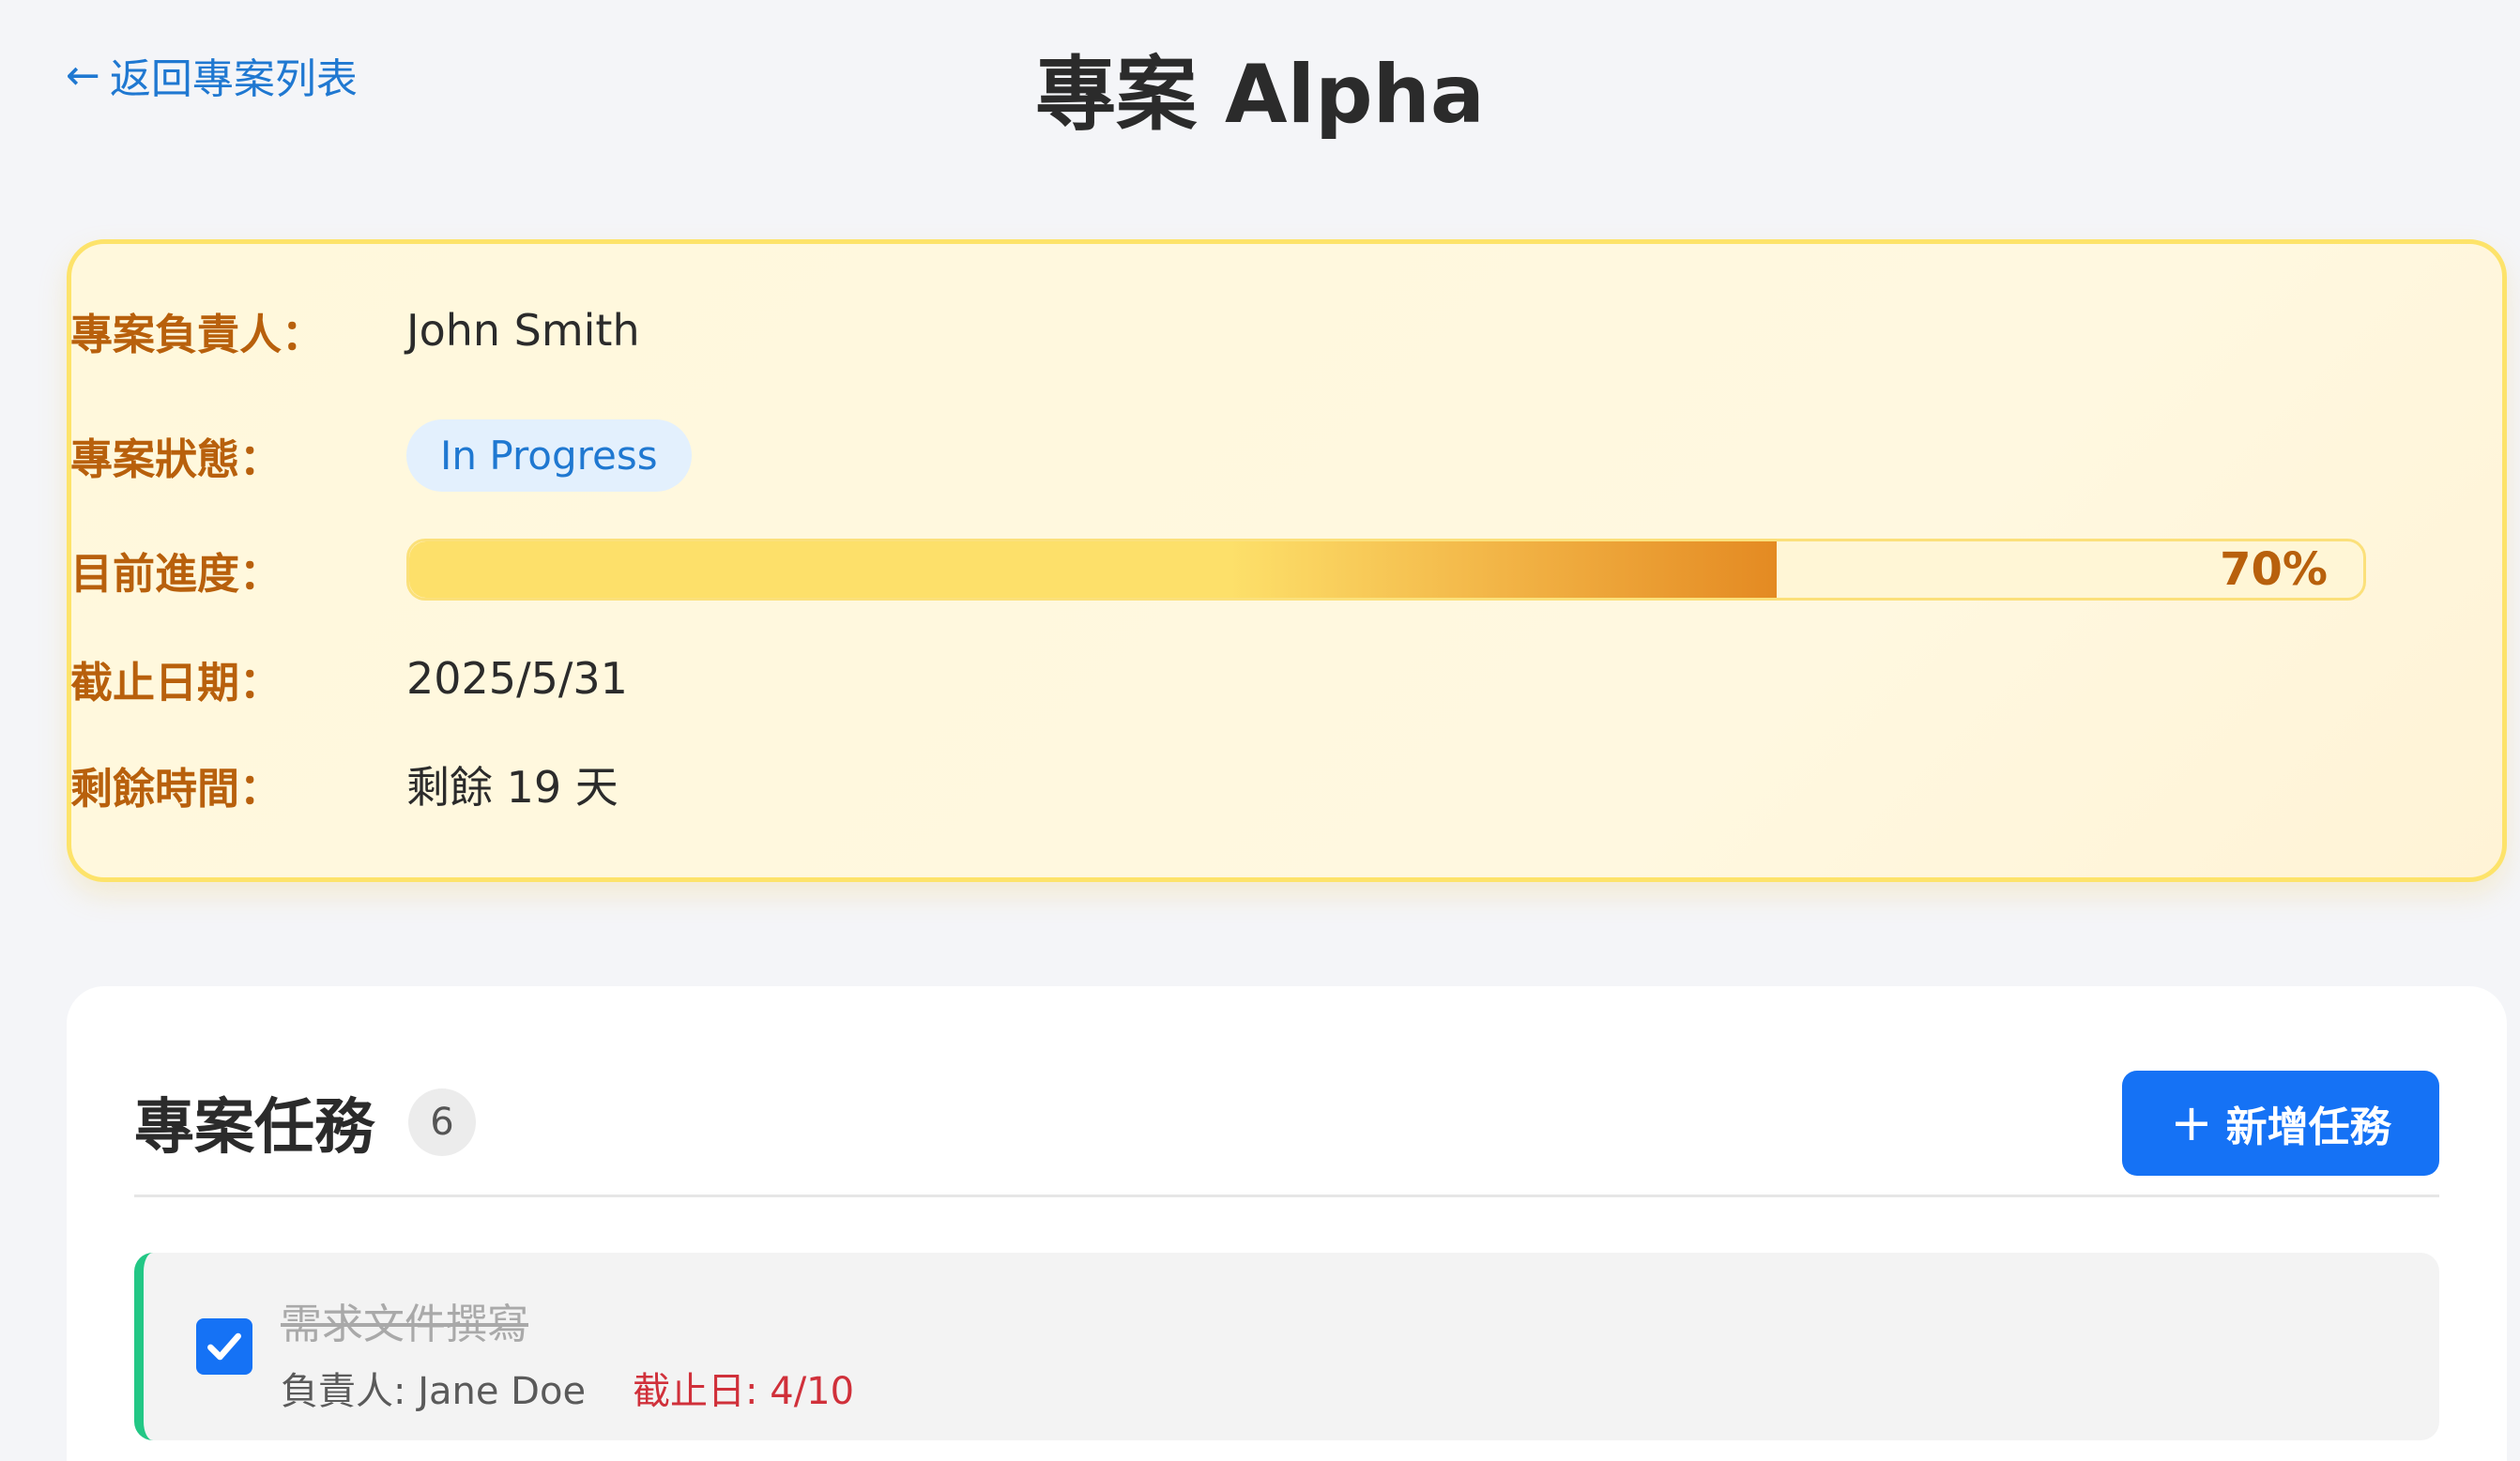 This screenshot has height=1461, width=2520. Describe the element at coordinates (442, 1122) in the screenshot. I see `tasks-count-badge: 6` at that location.